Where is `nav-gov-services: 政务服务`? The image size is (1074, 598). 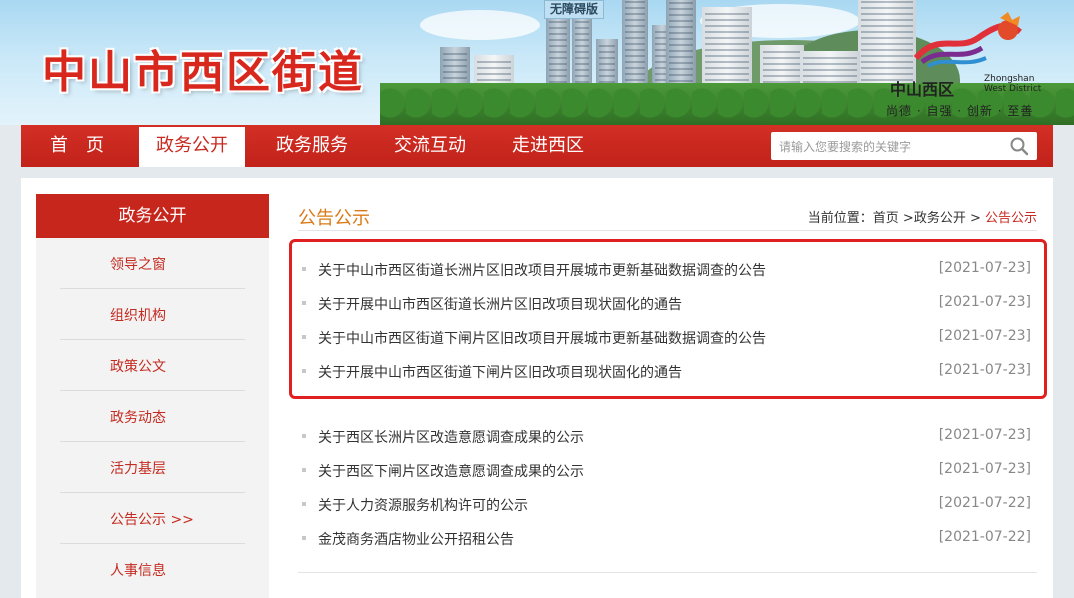 nav-gov-services: 政务服务 is located at coordinates (312, 146).